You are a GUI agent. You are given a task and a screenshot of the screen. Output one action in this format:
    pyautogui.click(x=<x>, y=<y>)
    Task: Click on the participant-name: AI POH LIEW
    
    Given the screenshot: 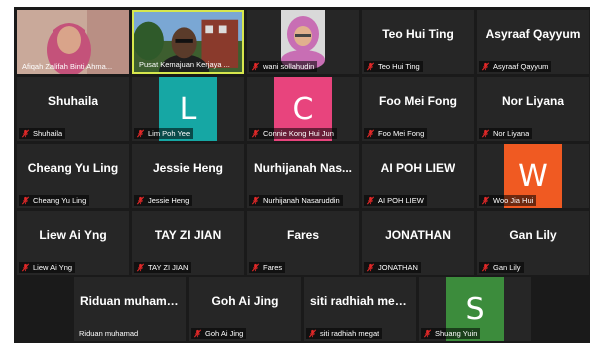 What is the action you would take?
    pyautogui.click(x=401, y=200)
    